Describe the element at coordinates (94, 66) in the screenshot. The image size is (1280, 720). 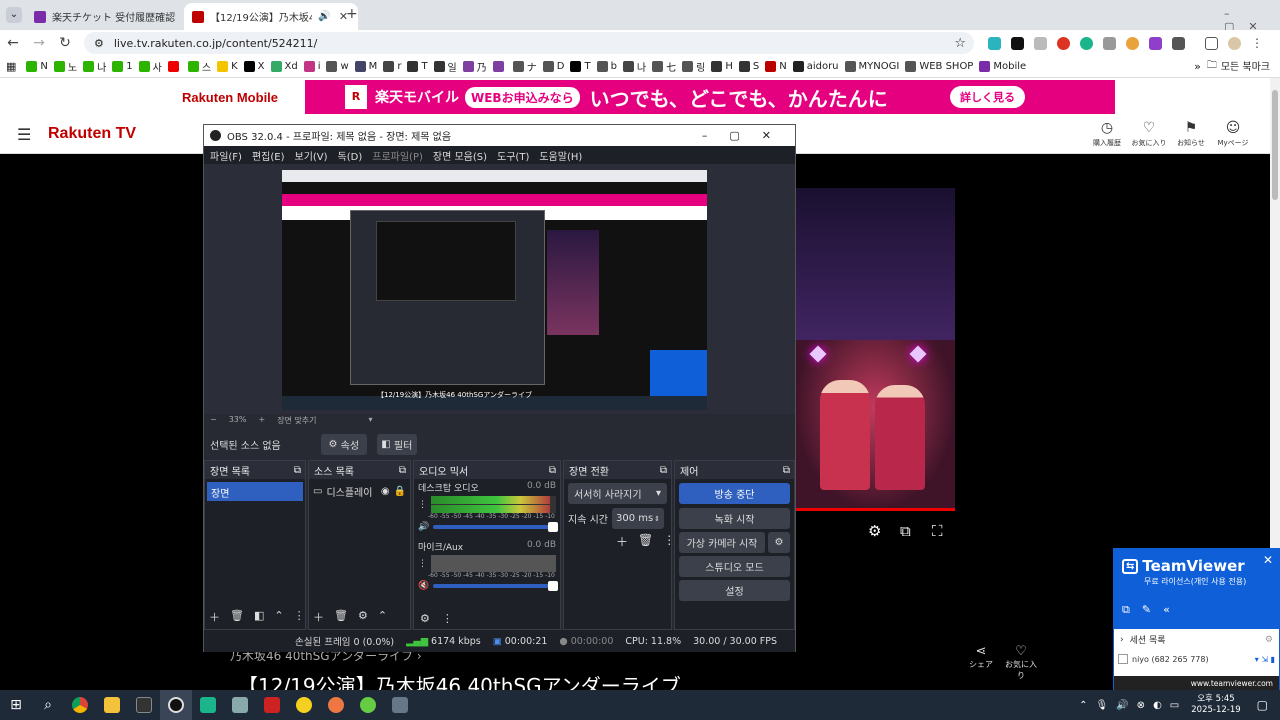
I see `bookmark-item: 나` at that location.